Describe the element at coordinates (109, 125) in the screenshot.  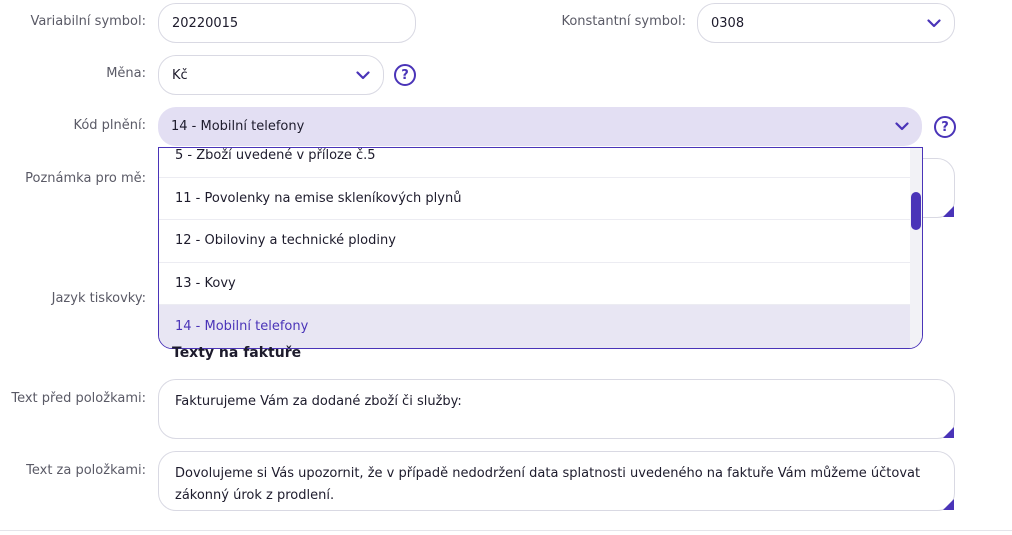
I see `fulfillment-code-label: Kód plnění:` at that location.